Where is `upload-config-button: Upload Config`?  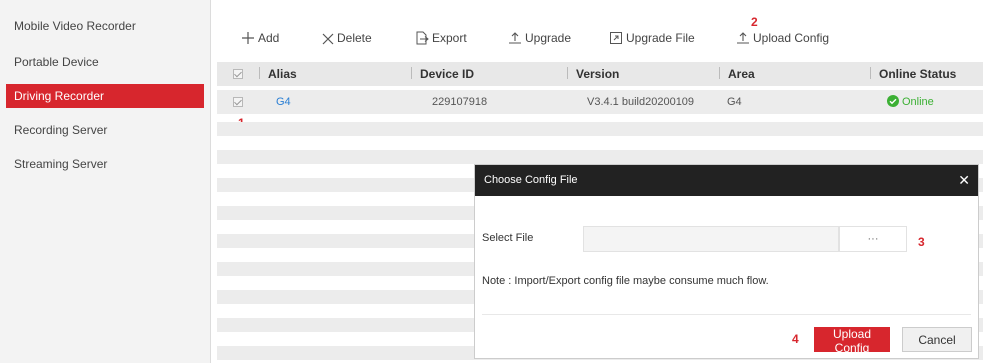
upload-config-button: Upload Config is located at coordinates (782, 38).